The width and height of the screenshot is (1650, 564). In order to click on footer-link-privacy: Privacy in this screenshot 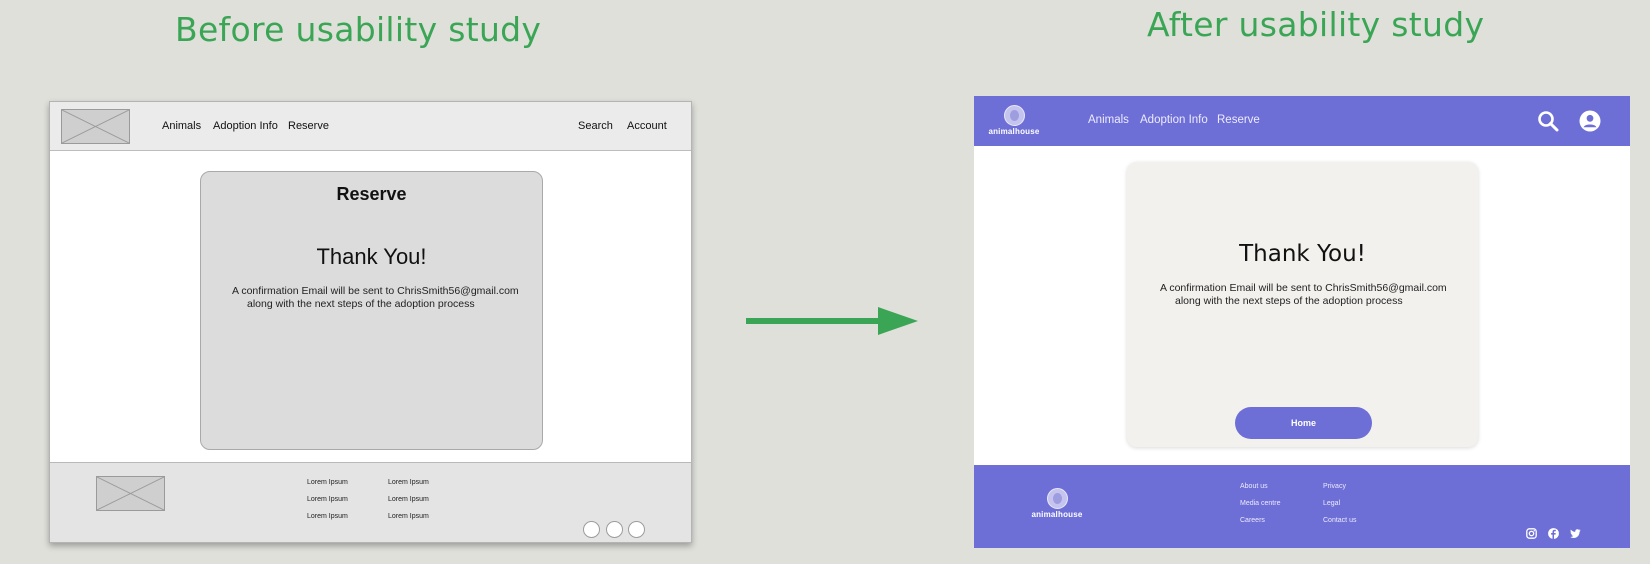, I will do `click(1334, 486)`.